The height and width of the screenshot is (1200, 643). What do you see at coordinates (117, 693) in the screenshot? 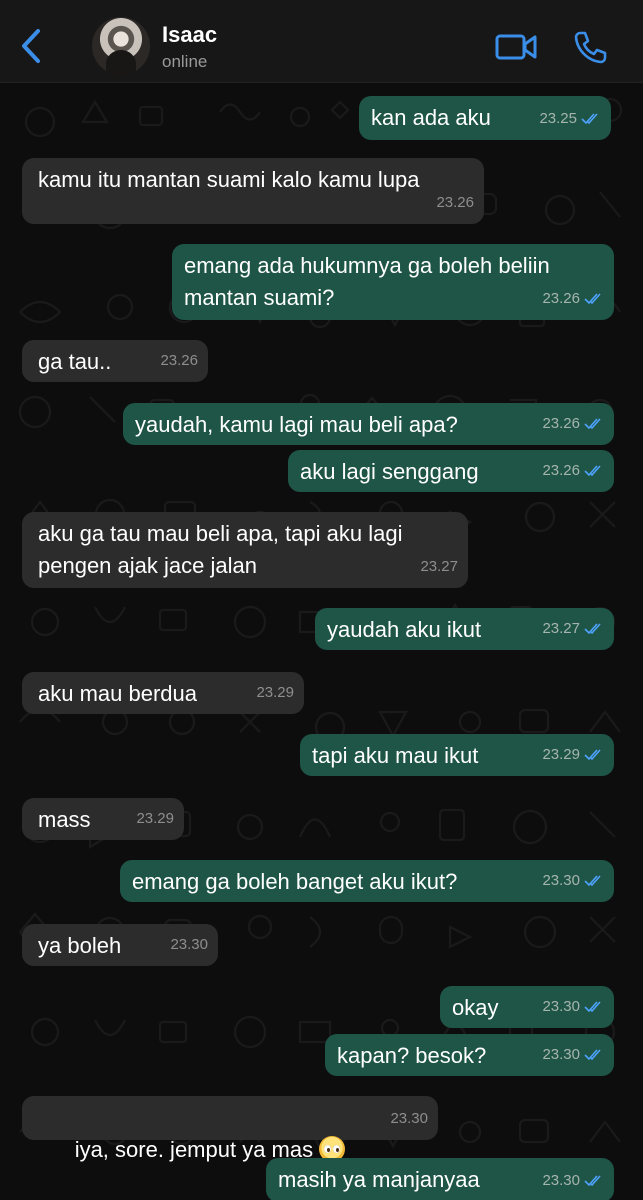
I see `message-text: aku mau berdua` at bounding box center [117, 693].